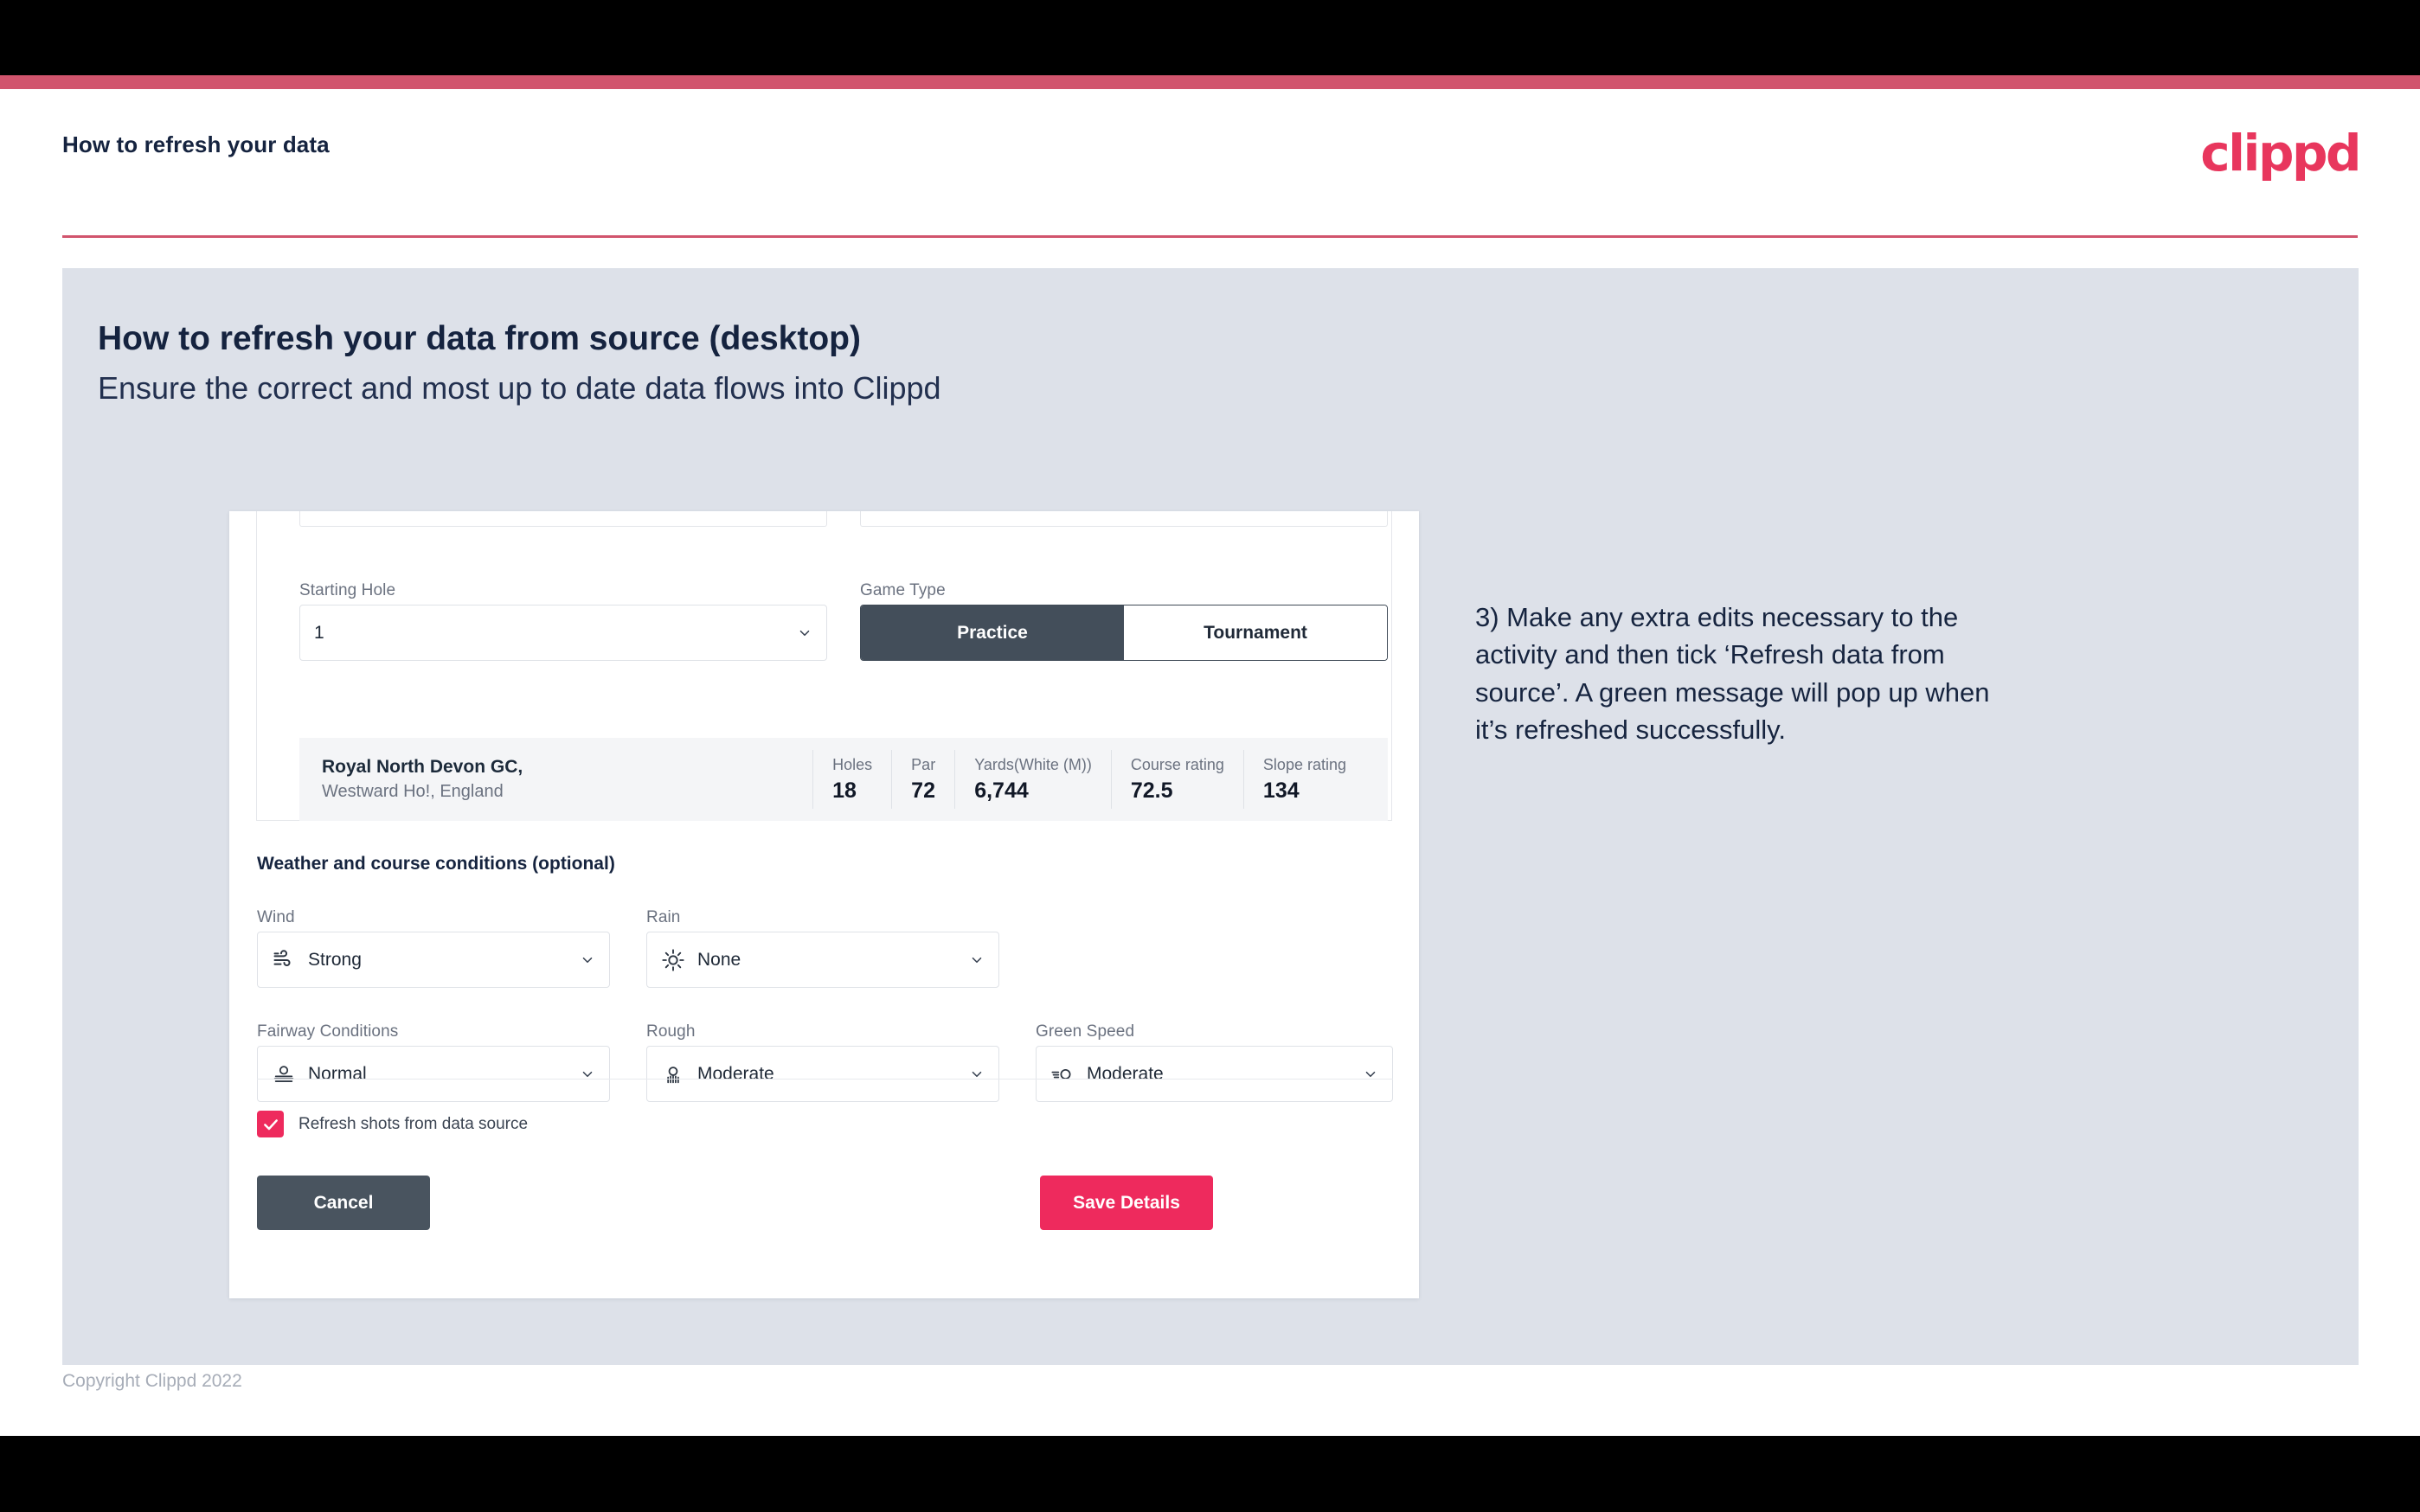 The image size is (2420, 1512). I want to click on stat-label: Slope rating, so click(1304, 764).